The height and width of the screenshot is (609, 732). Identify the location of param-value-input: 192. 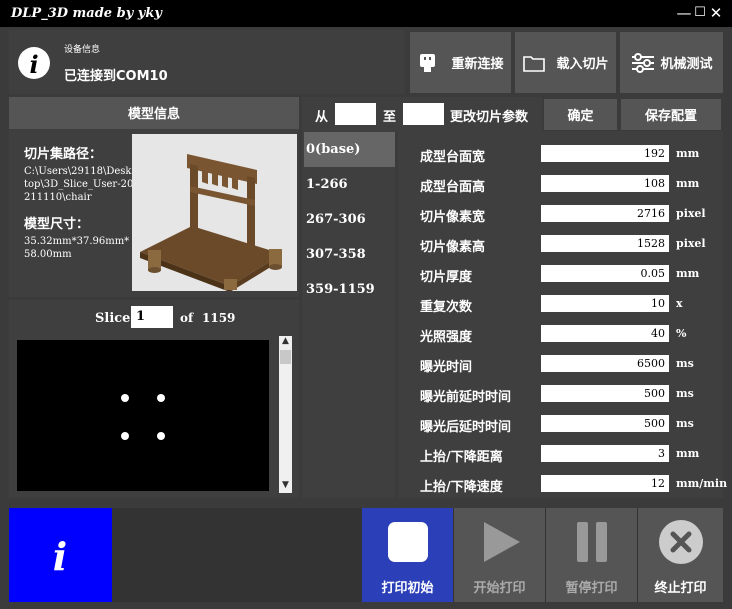
(605, 153).